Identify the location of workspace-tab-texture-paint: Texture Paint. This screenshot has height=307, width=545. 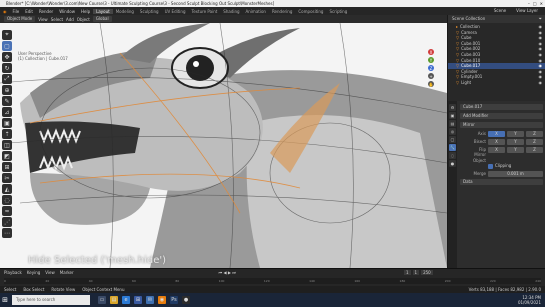
(204, 11).